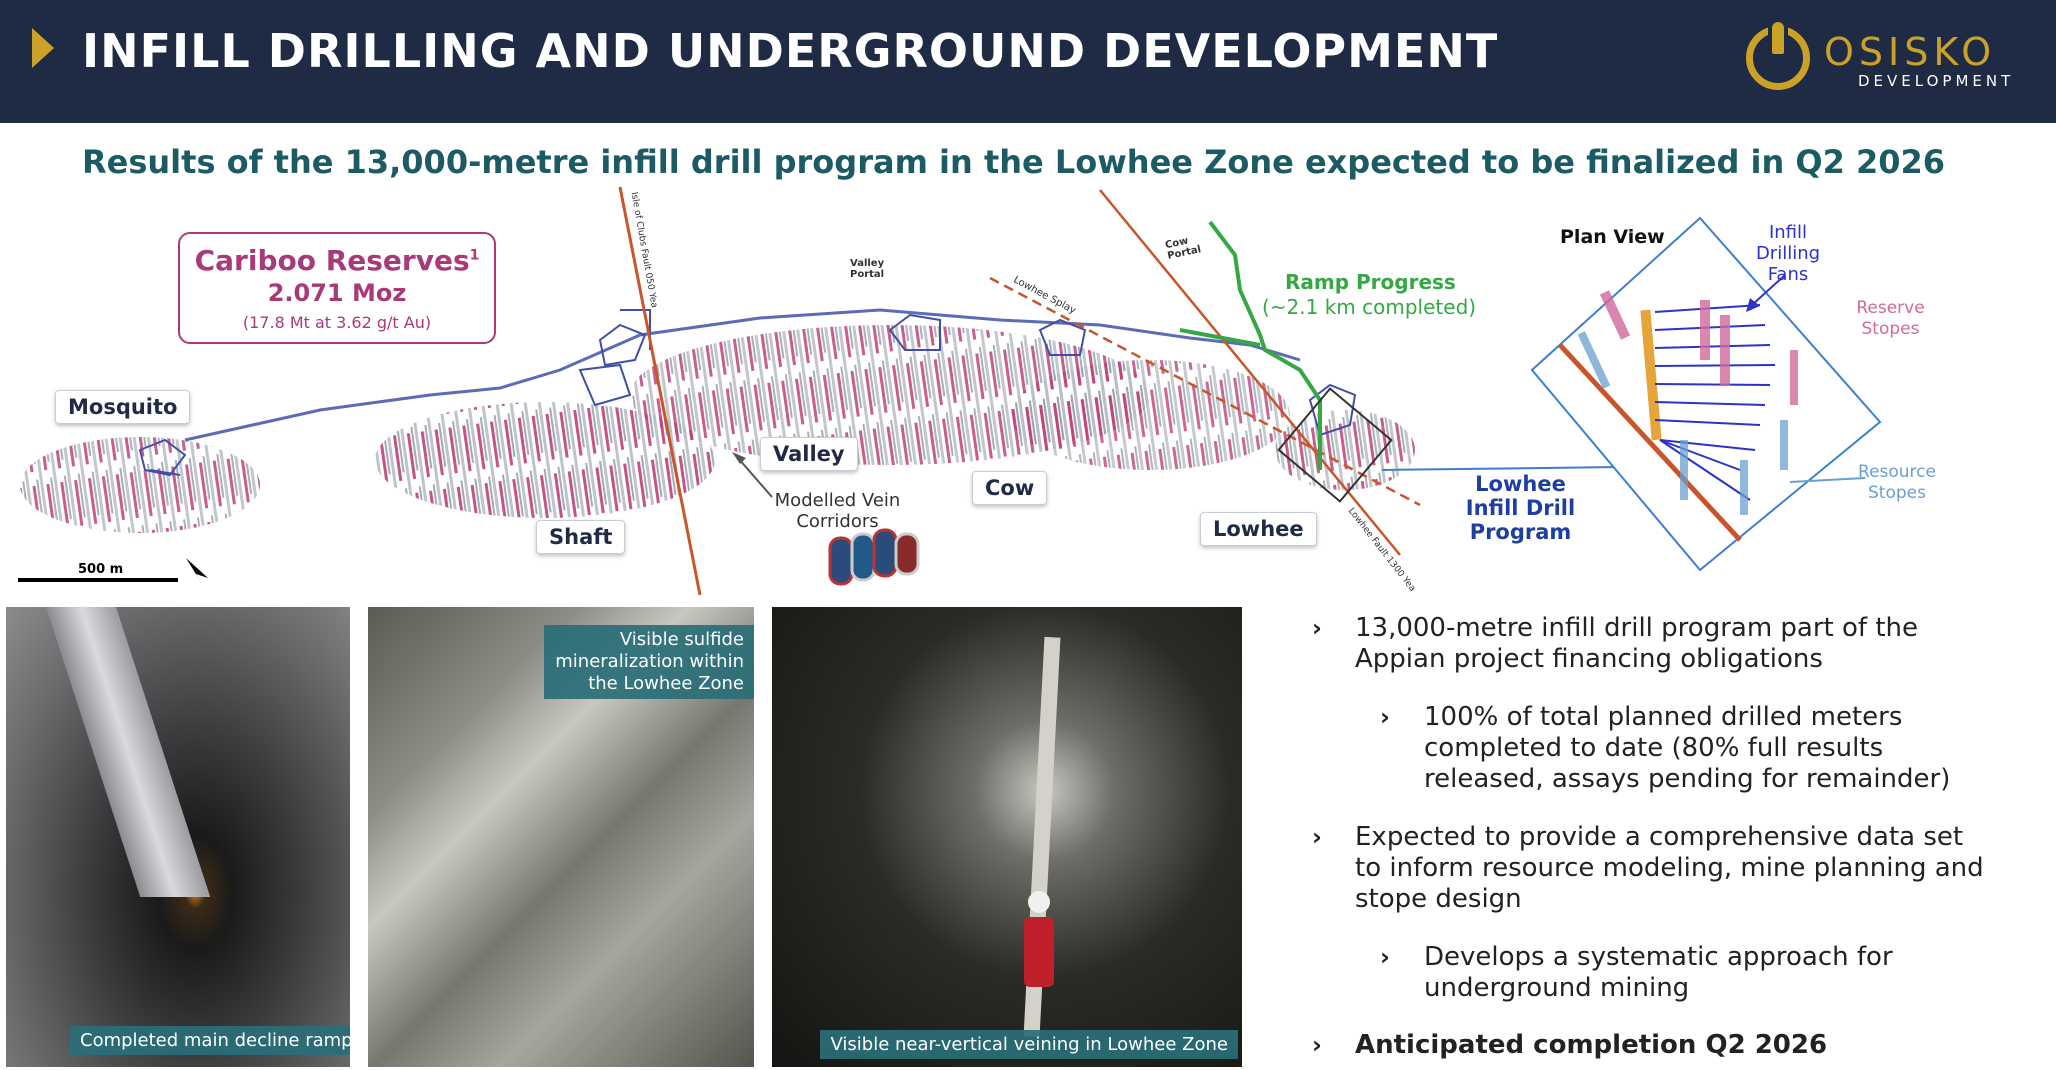 The height and width of the screenshot is (1070, 2056). What do you see at coordinates (1520, 508) in the screenshot?
I see `lowhee-program-label: Lowhee Infill Drill Program` at bounding box center [1520, 508].